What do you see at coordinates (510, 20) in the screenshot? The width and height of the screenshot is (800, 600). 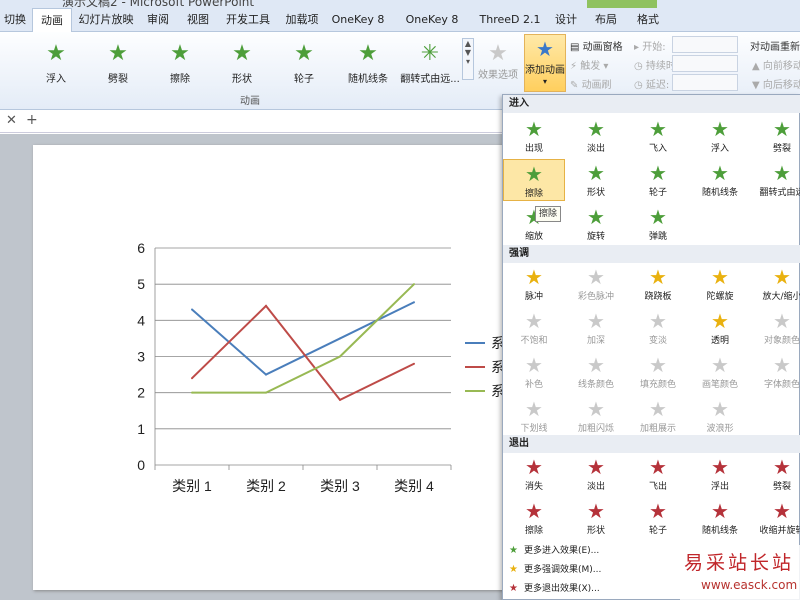 I see `tab-threed: ThreeD 2.1` at bounding box center [510, 20].